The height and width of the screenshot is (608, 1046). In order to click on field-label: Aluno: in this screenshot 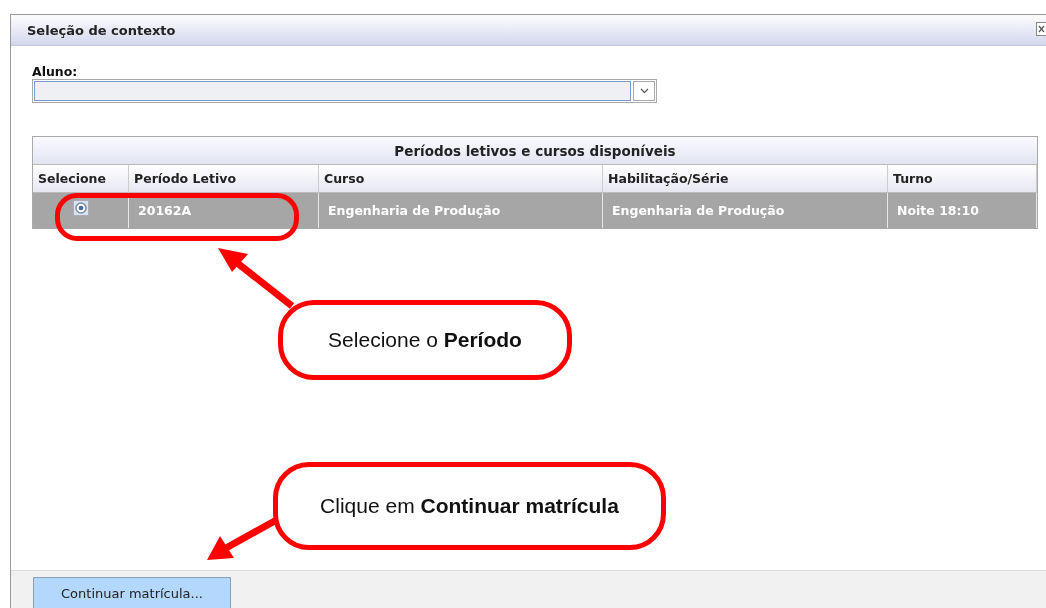, I will do `click(55, 71)`.